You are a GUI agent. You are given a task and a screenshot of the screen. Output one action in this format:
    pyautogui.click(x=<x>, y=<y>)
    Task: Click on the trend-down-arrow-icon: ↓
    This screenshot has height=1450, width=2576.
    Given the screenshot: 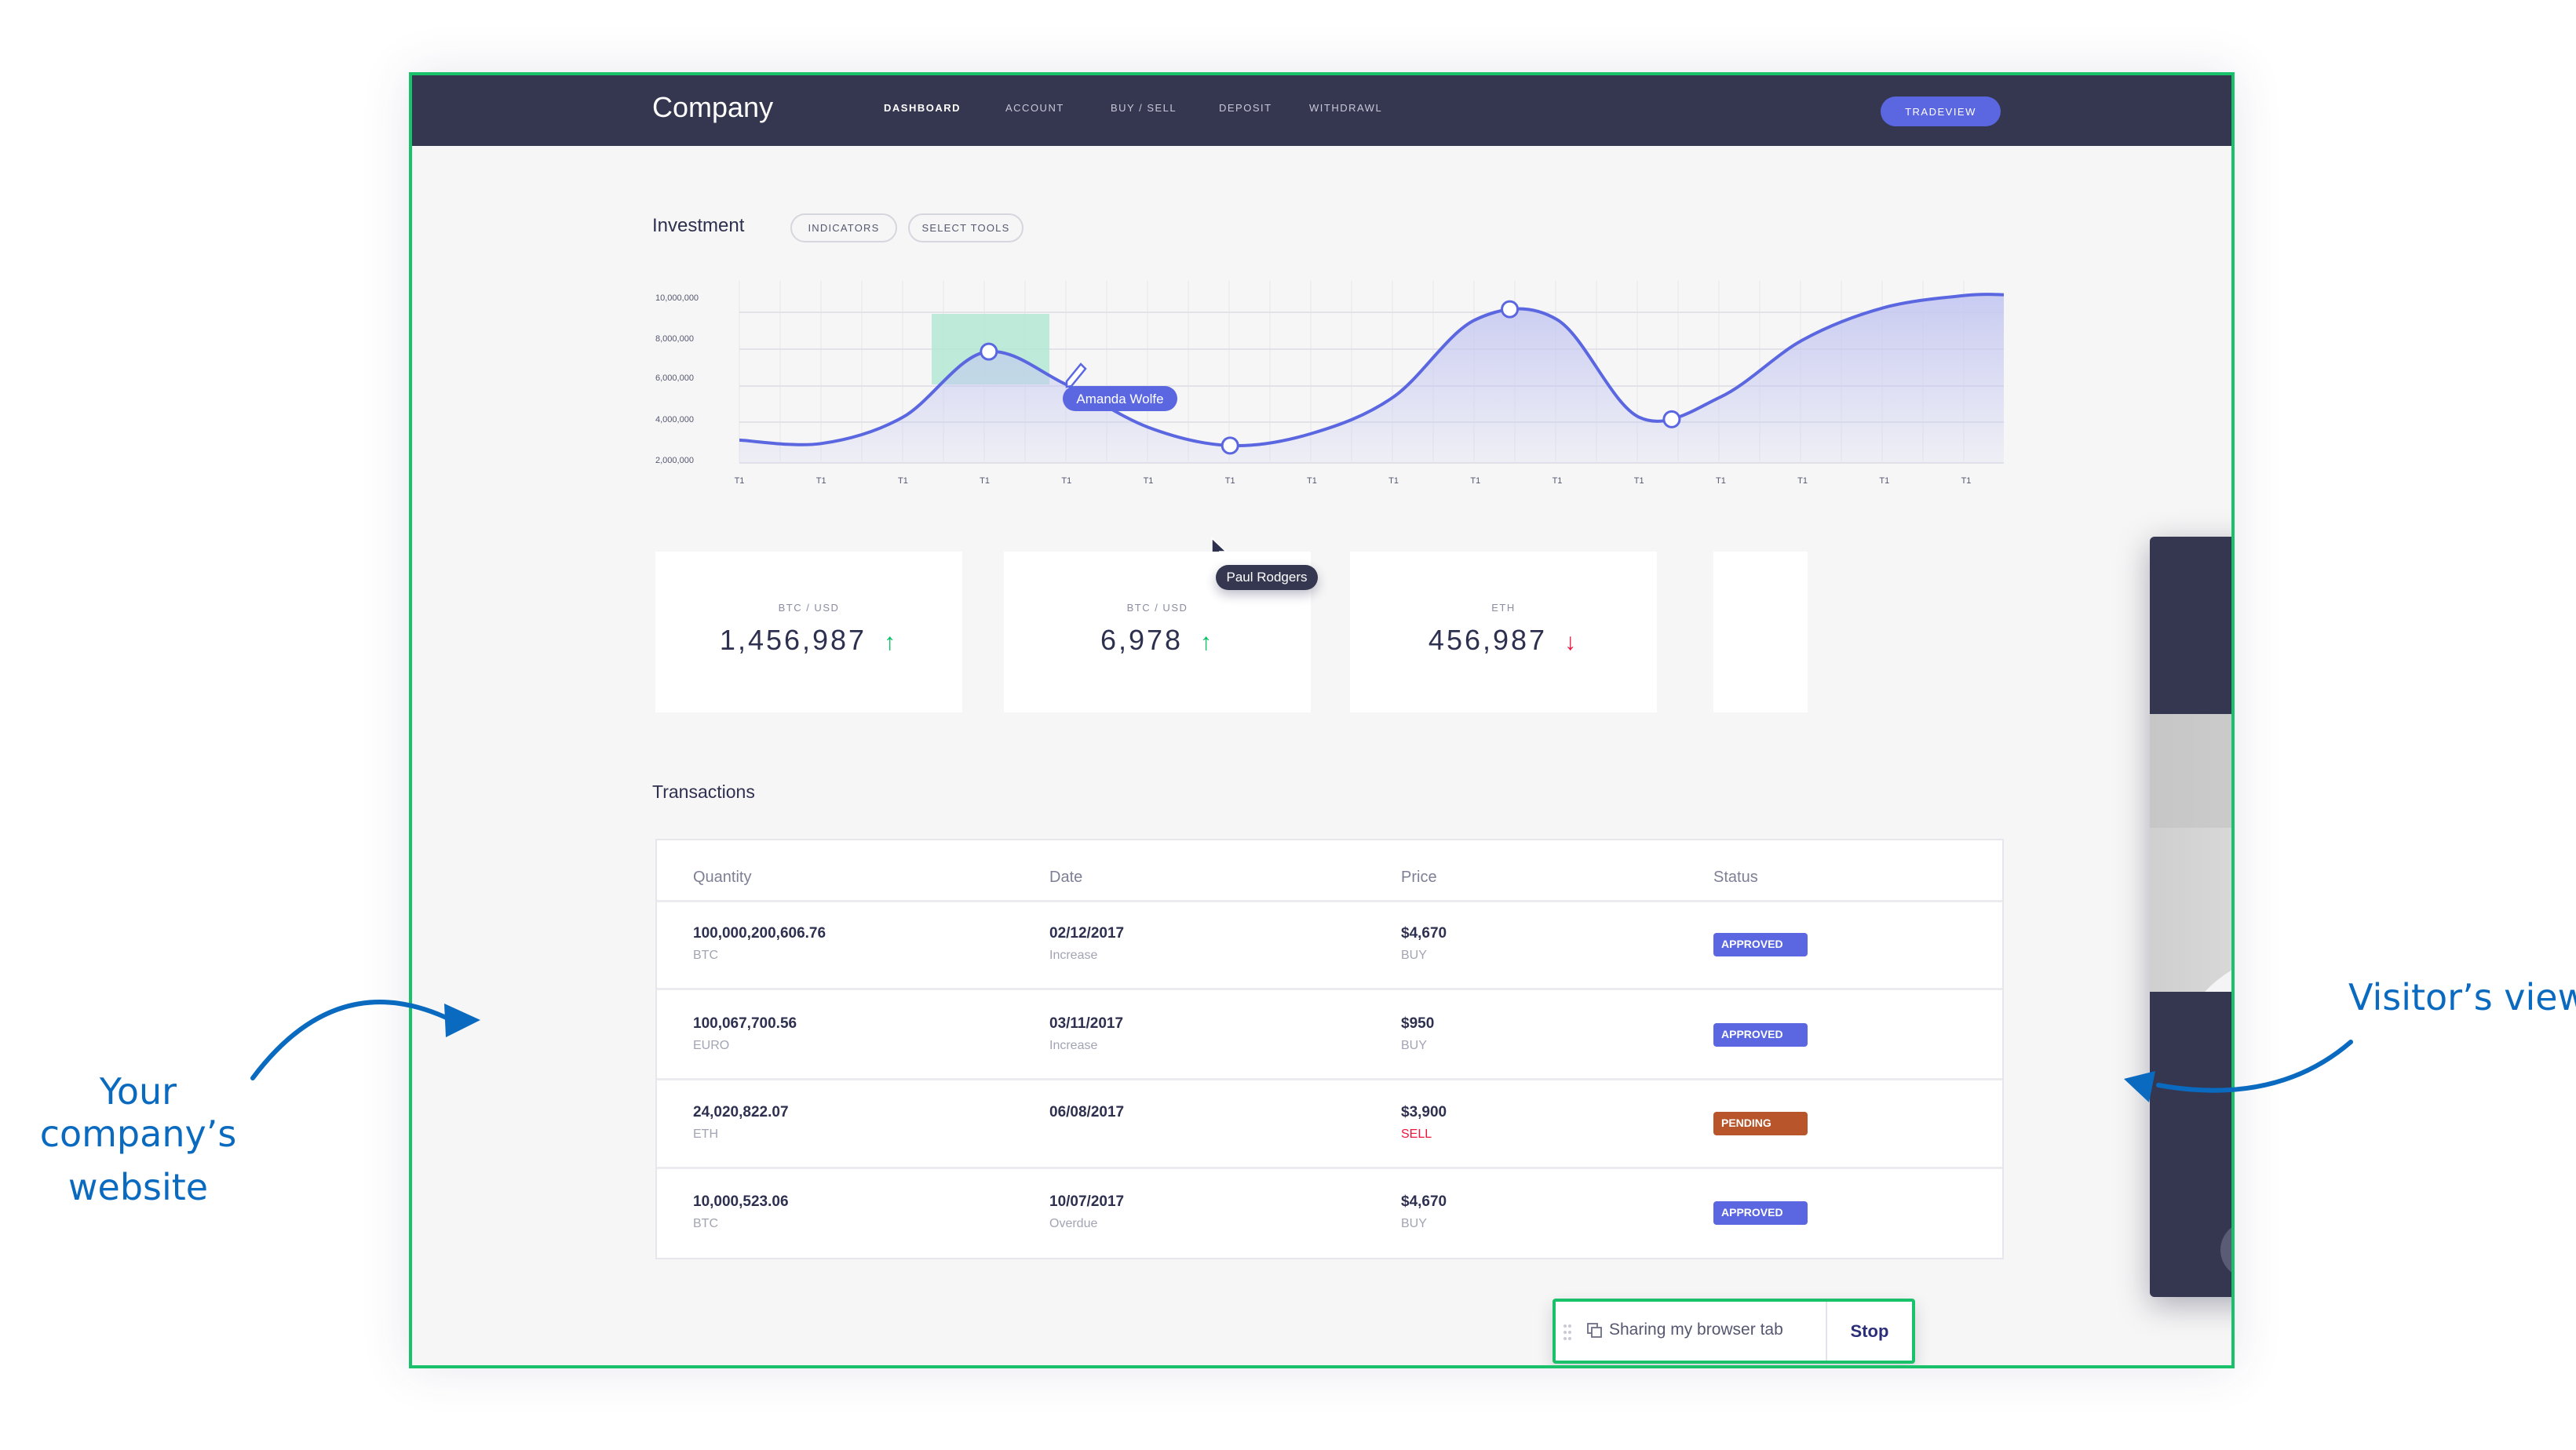 What is the action you would take?
    pyautogui.click(x=1571, y=642)
    